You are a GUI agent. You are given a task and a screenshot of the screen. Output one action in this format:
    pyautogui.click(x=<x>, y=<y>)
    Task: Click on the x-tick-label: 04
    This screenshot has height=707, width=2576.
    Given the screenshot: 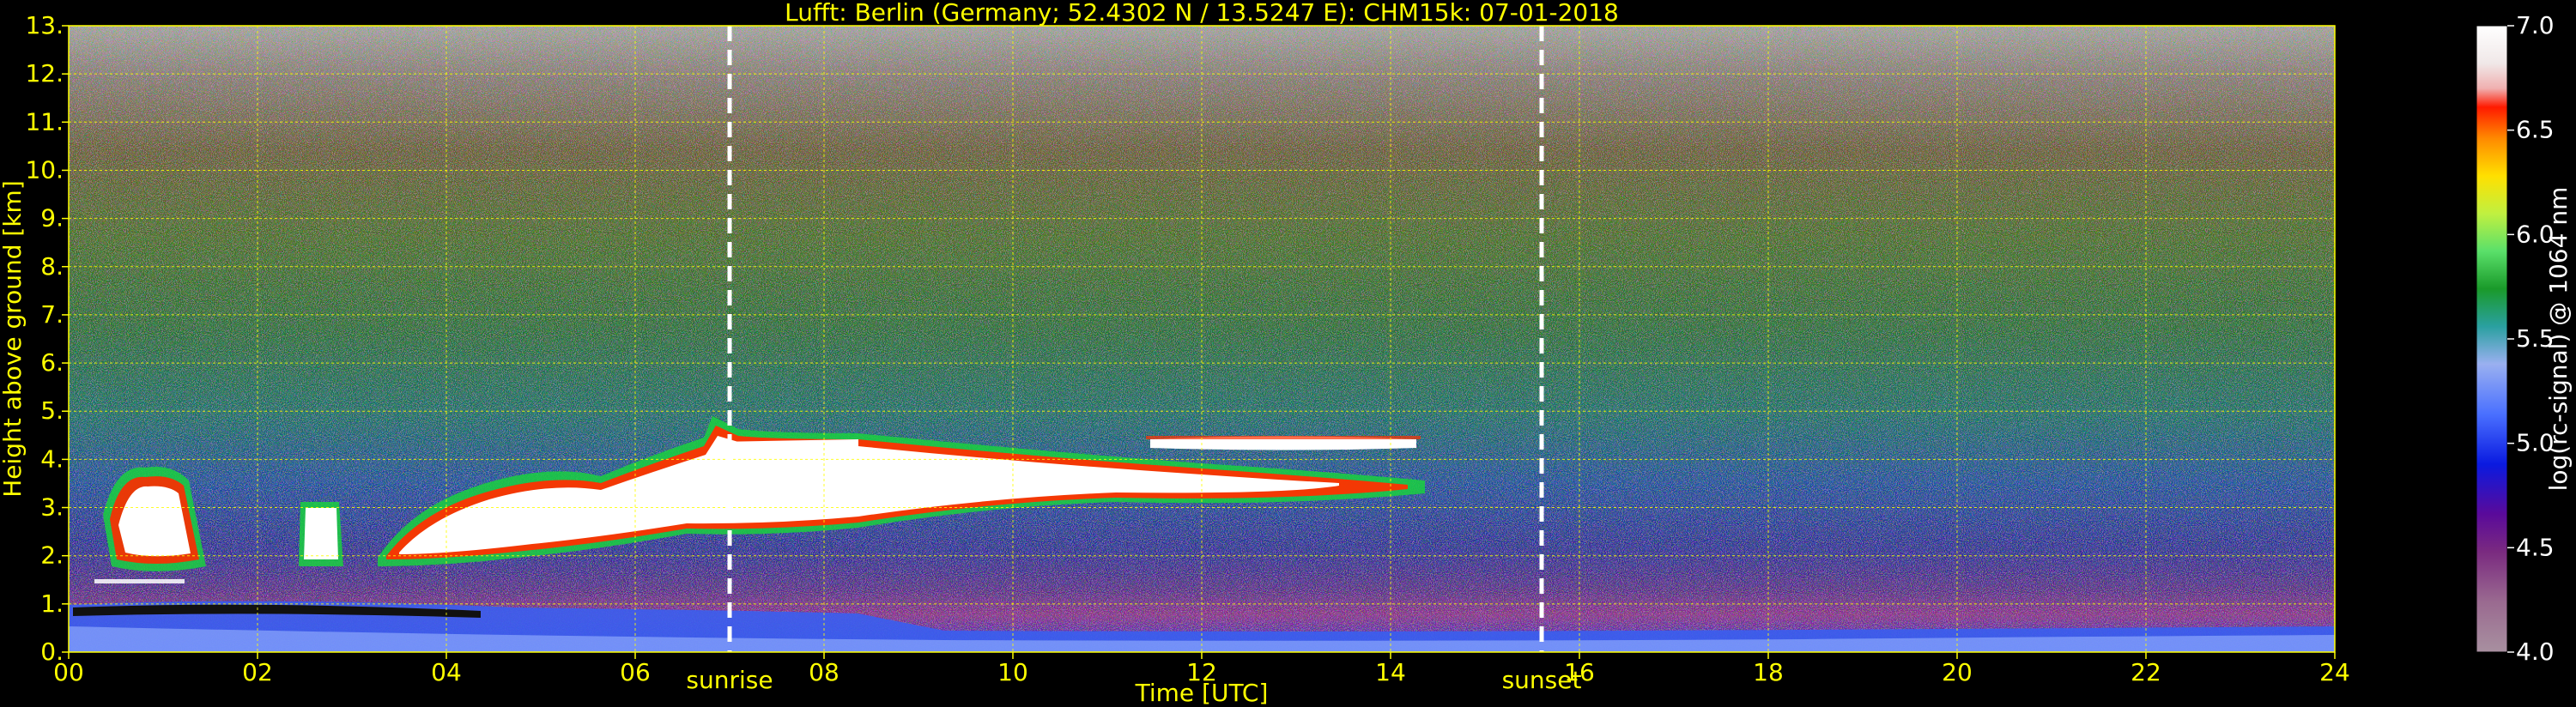 What is the action you would take?
    pyautogui.click(x=446, y=672)
    